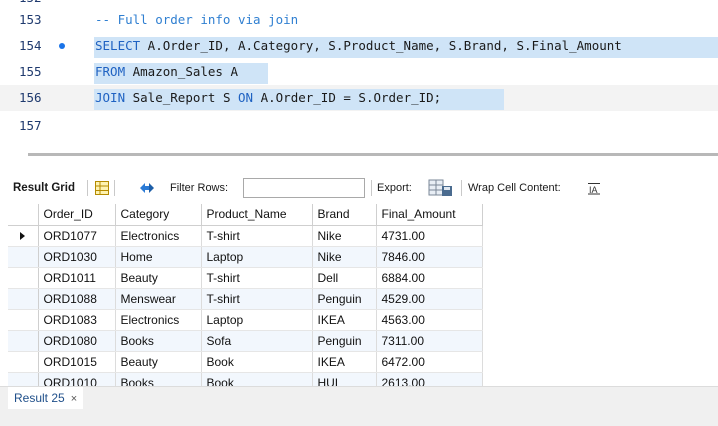  I want to click on line-number: 156, so click(30, 97).